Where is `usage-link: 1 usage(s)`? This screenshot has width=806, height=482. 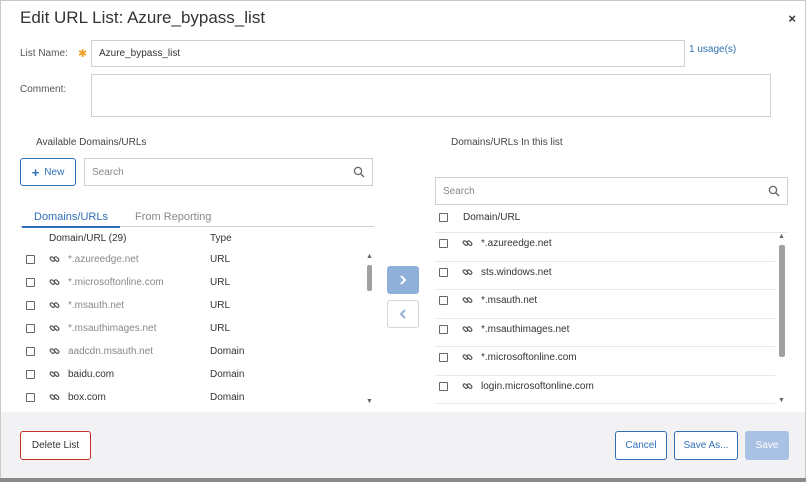
usage-link: 1 usage(s) is located at coordinates (712, 49).